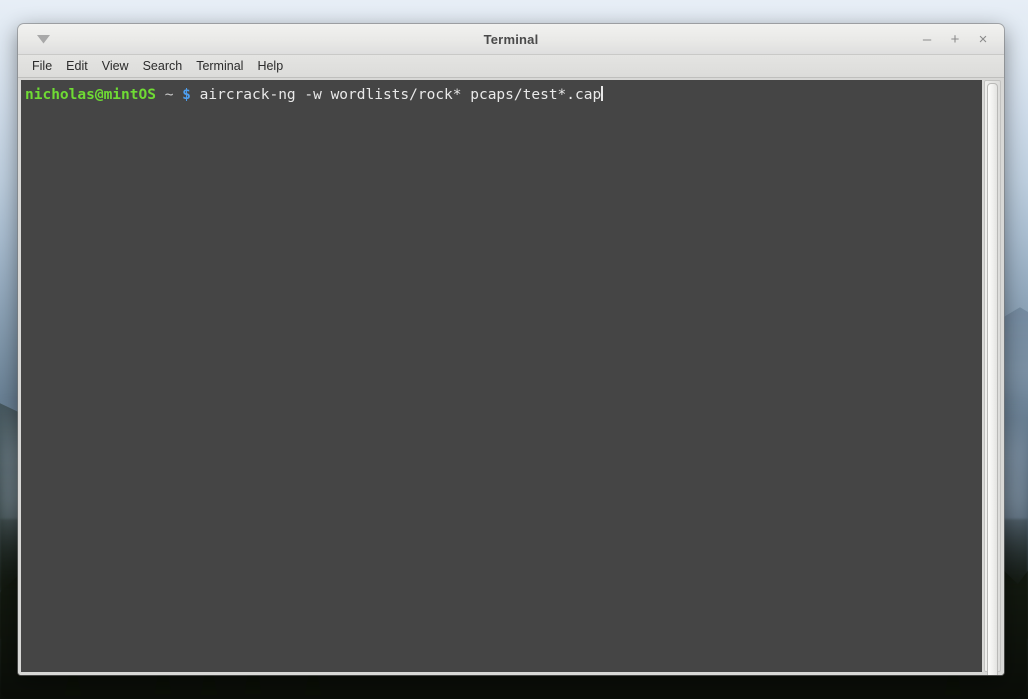  What do you see at coordinates (219, 66) in the screenshot?
I see `menu-item-terminal: Terminal` at bounding box center [219, 66].